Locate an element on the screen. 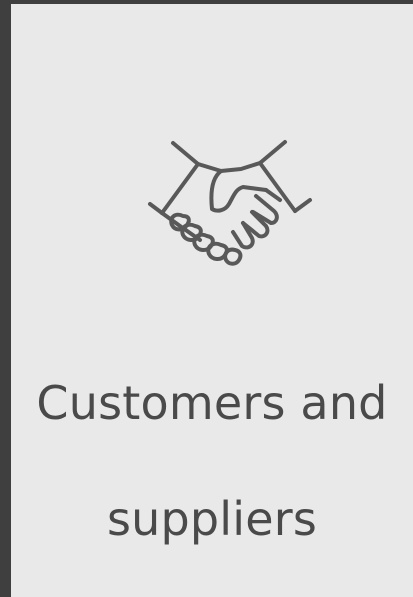  handshake-icon is located at coordinates (230, 203).